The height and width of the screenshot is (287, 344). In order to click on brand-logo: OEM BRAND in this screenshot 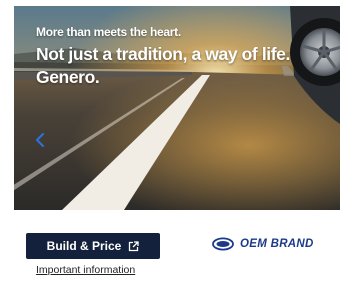, I will do `click(263, 244)`.